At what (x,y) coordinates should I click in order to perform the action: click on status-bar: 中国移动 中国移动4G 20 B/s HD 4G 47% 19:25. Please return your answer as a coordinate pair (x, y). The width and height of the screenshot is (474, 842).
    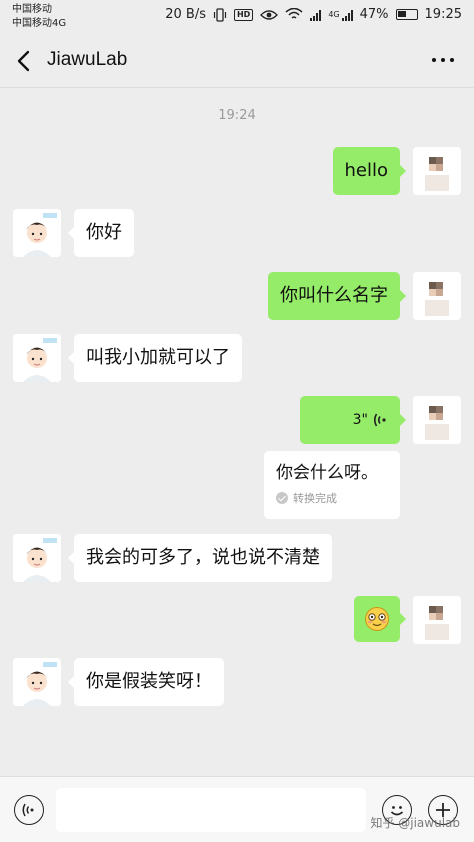
    Looking at the image, I should click on (237, 17).